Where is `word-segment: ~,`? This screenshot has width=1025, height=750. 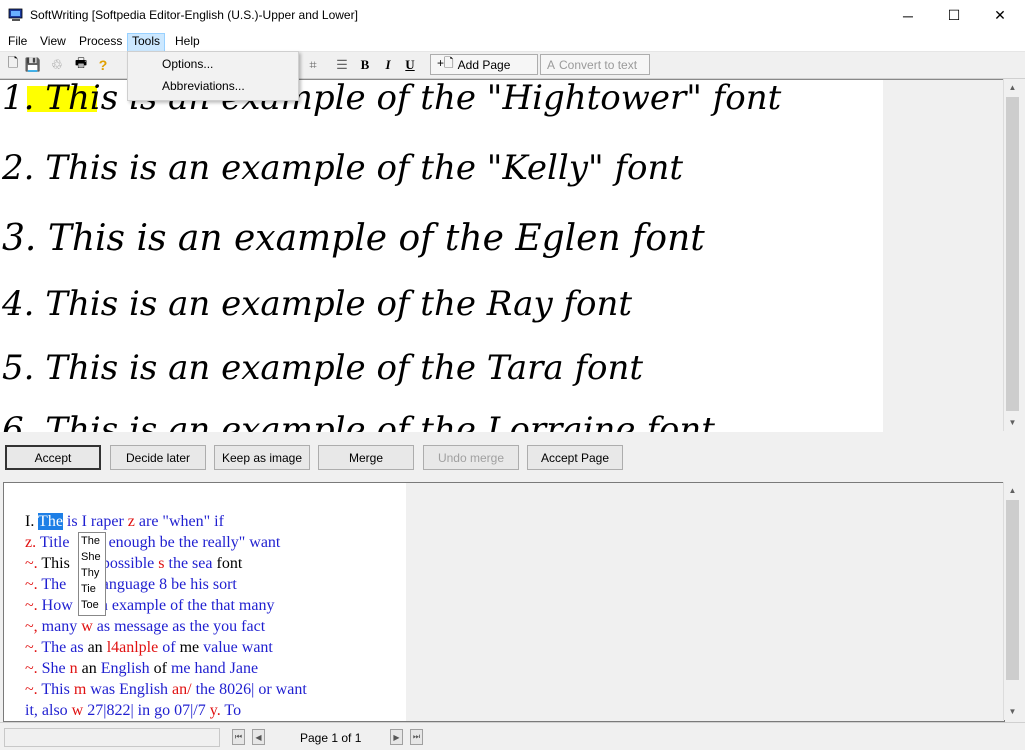
word-segment: ~, is located at coordinates (31, 626).